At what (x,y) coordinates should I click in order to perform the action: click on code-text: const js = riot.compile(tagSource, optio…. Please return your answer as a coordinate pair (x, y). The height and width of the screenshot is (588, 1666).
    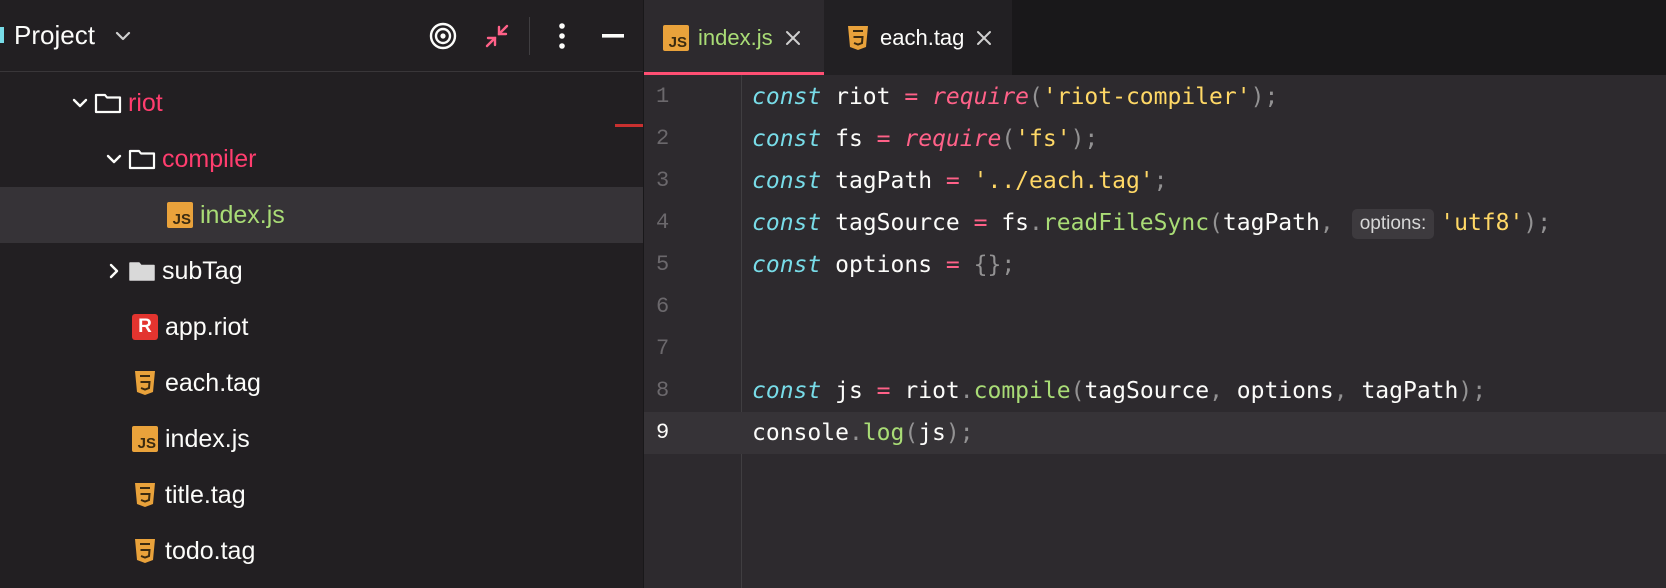
    Looking at the image, I should click on (1119, 391).